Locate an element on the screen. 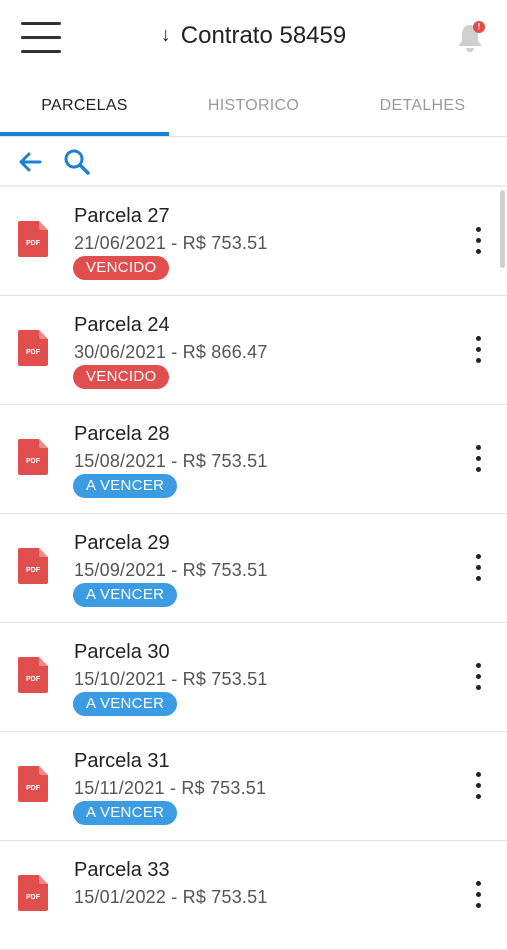 This screenshot has width=507, height=950. tab-detalhes: DETALHES is located at coordinates (422, 106).